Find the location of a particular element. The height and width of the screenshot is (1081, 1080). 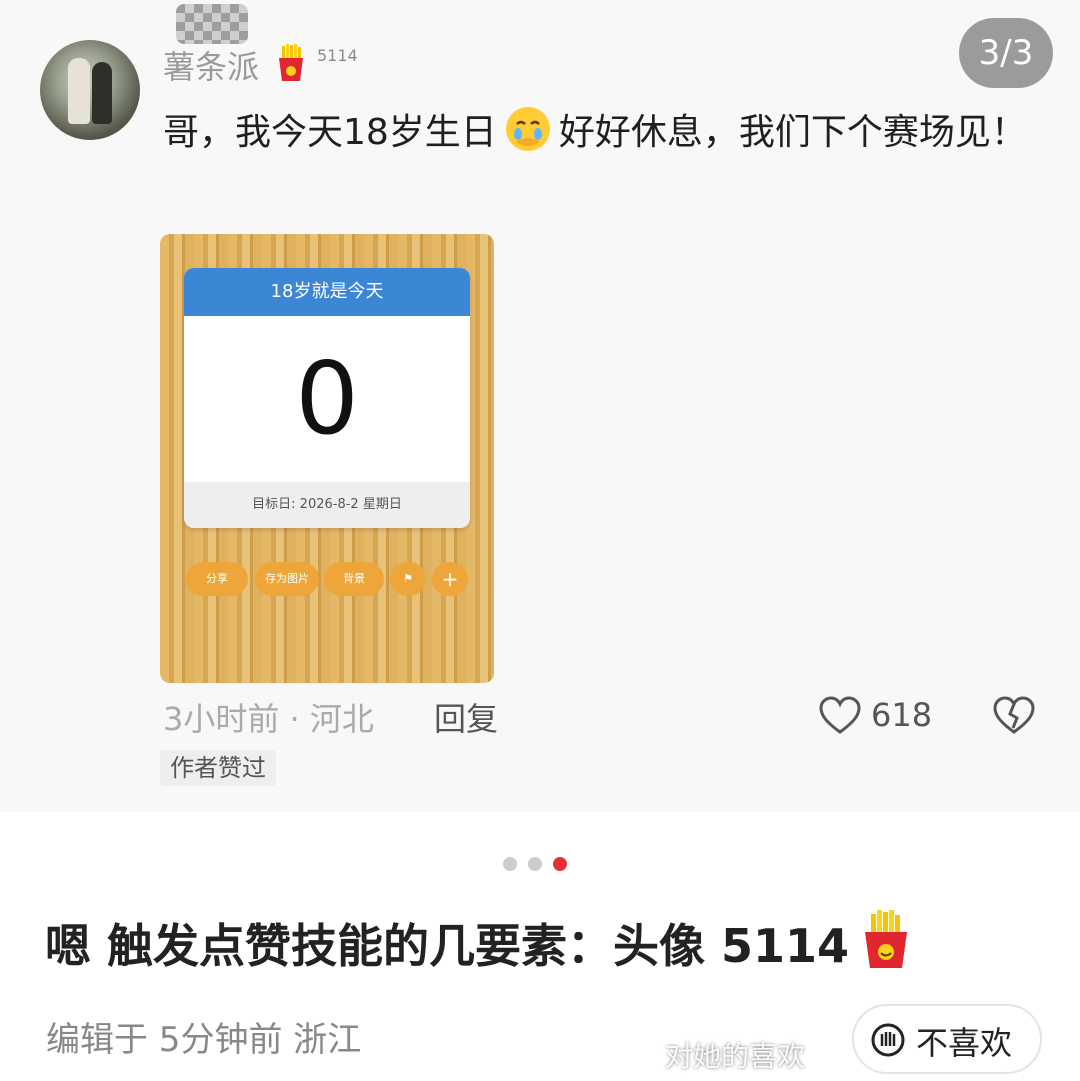

username: 薯条派 is located at coordinates (211, 65).